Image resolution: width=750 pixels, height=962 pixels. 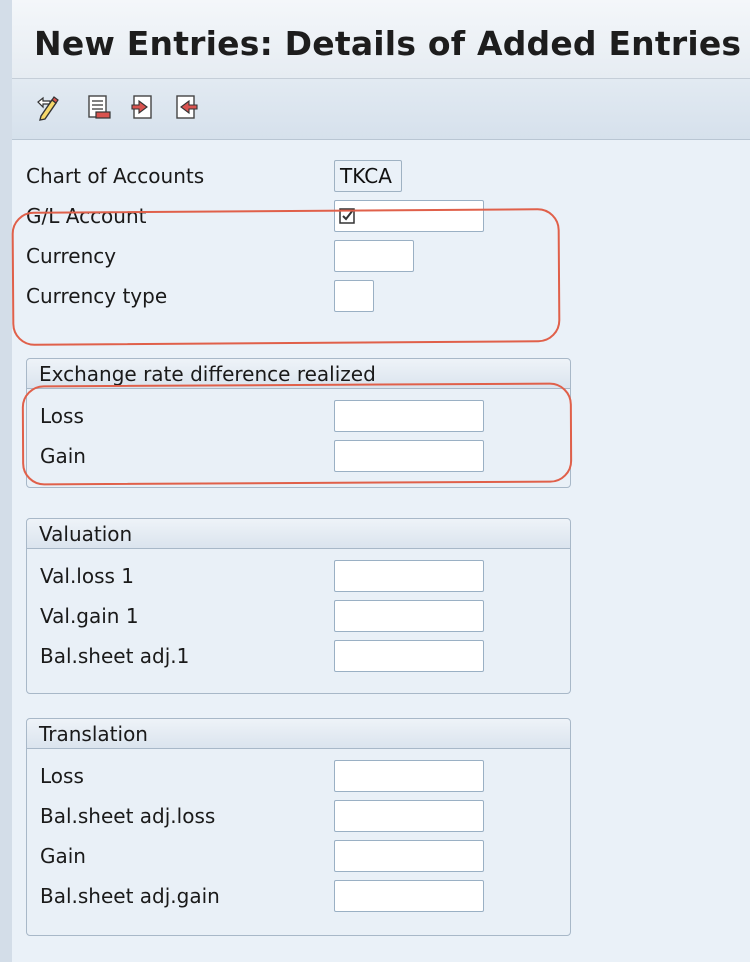 I want to click on previous-entry-button, so click(x=143, y=107).